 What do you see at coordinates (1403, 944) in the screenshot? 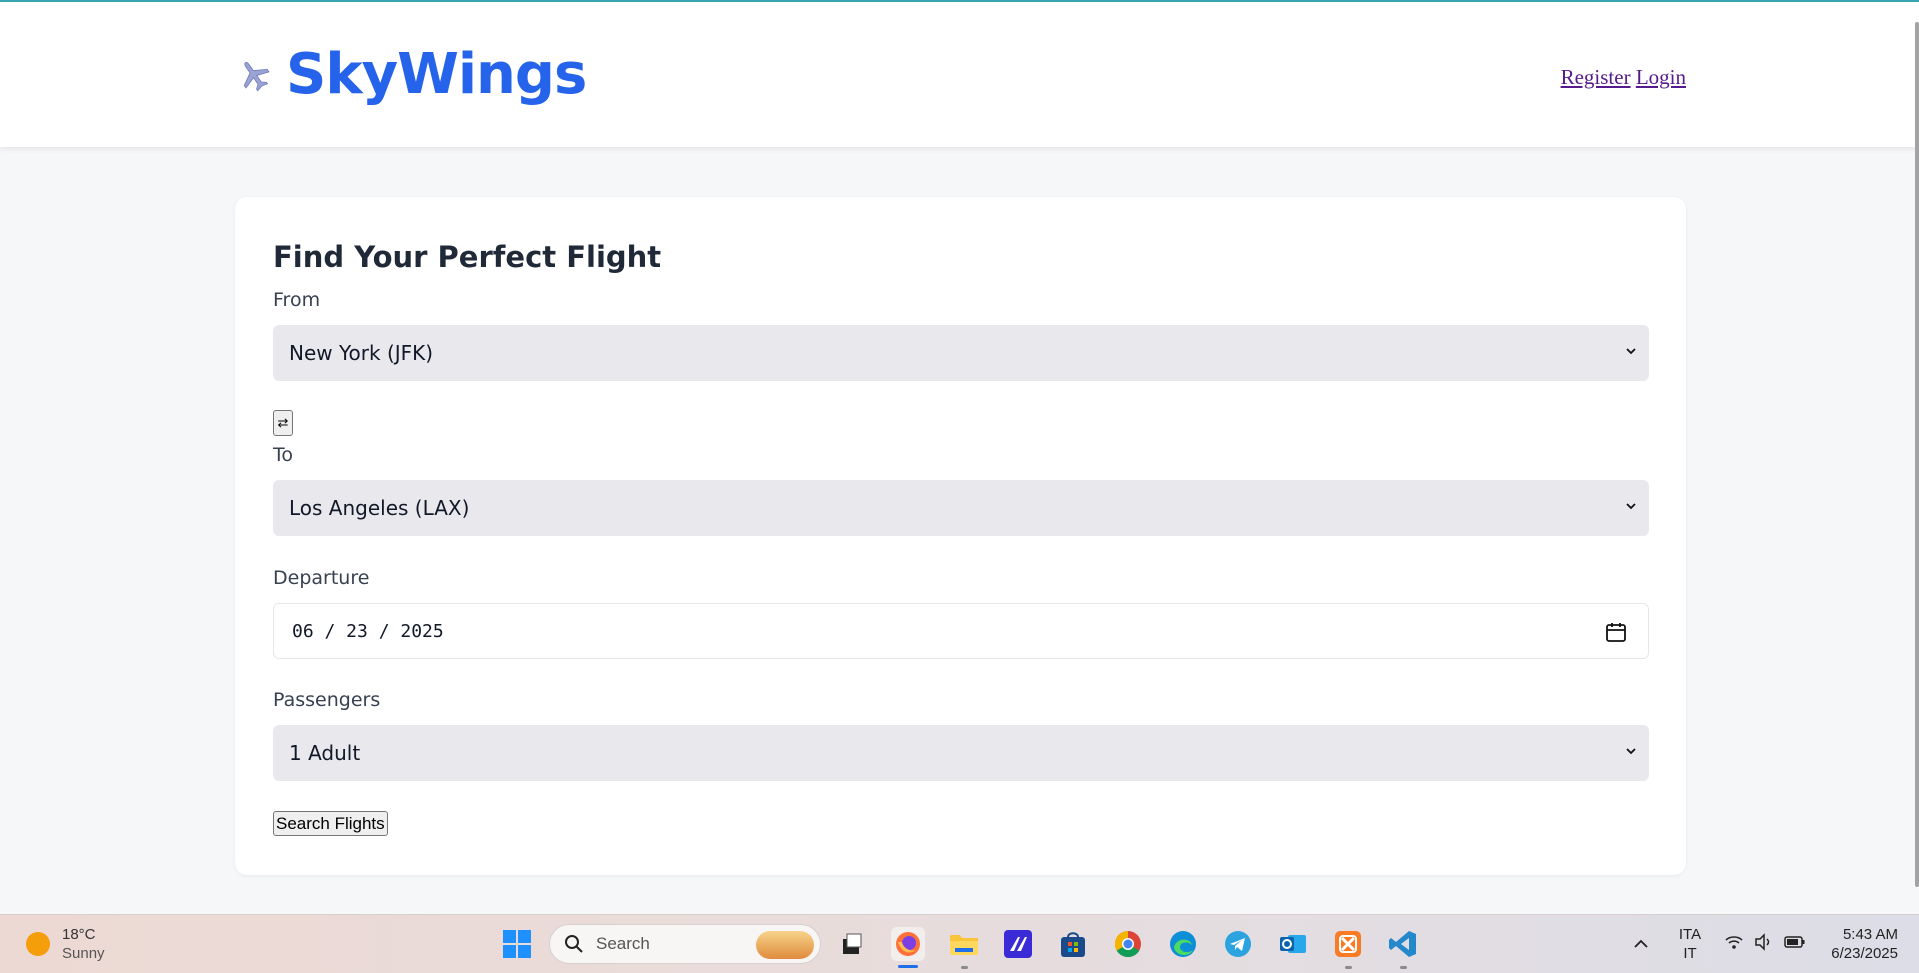
I see `vscode-icon` at bounding box center [1403, 944].